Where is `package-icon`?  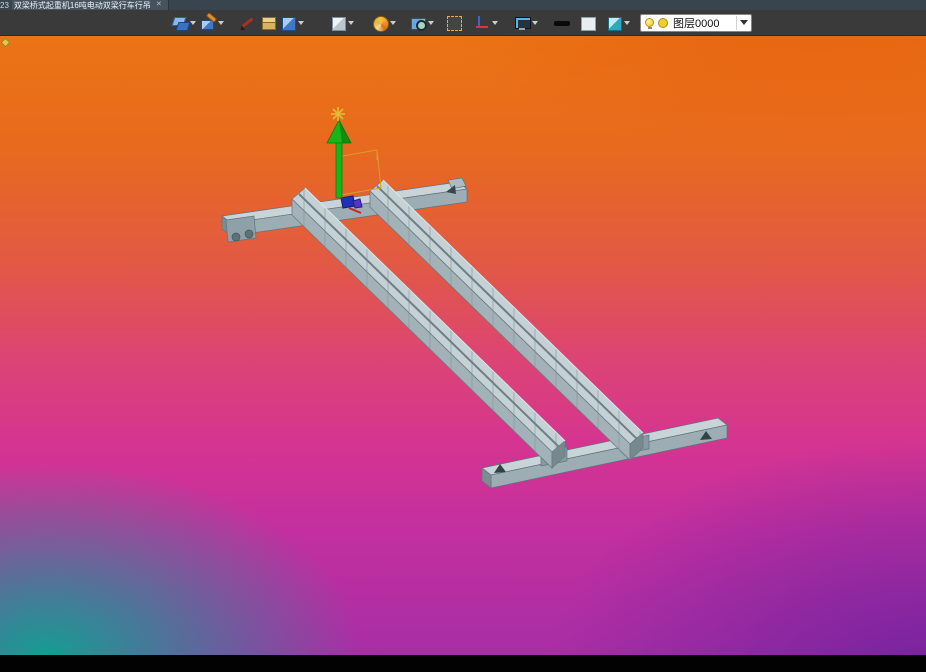 package-icon is located at coordinates (268, 23).